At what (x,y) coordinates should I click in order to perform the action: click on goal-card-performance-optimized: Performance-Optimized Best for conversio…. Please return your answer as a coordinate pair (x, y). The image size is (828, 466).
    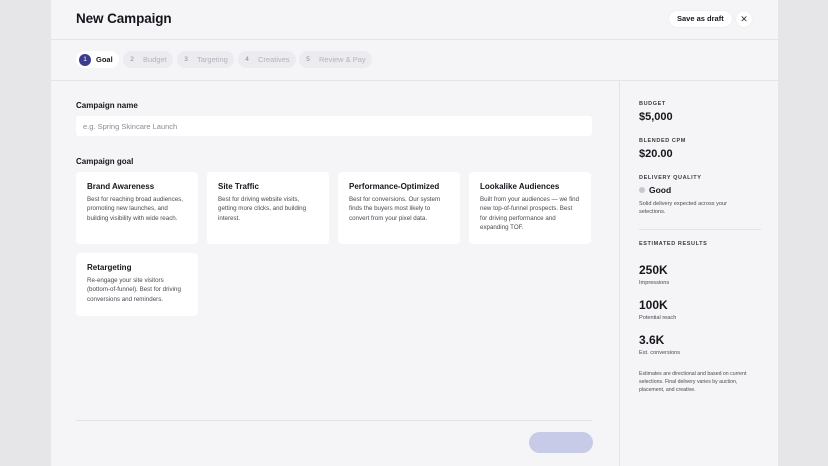
    Looking at the image, I should click on (399, 208).